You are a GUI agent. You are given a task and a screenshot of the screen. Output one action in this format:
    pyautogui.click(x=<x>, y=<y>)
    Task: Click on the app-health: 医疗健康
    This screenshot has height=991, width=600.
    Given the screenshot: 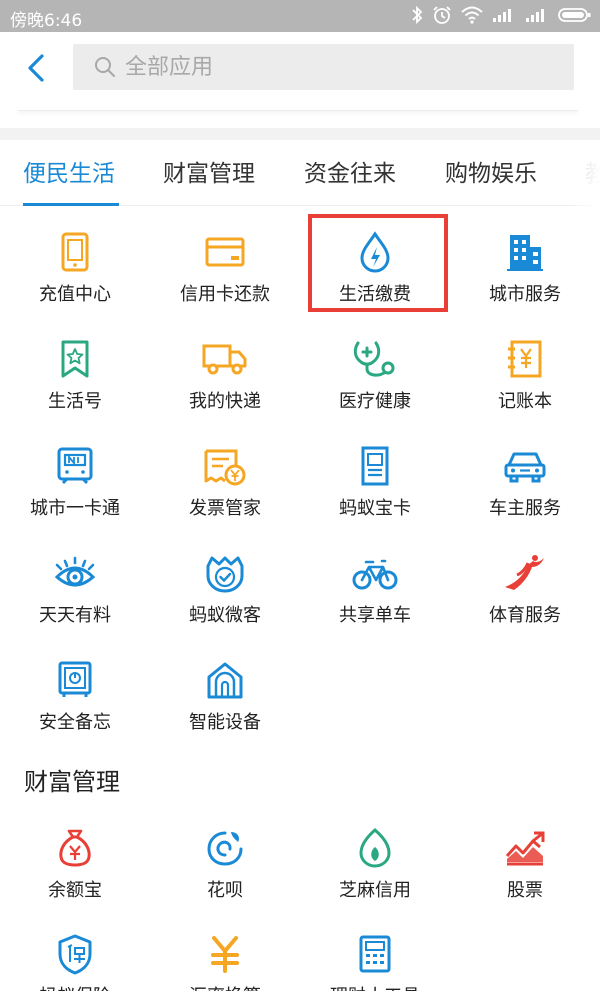 What is the action you would take?
    pyautogui.click(x=375, y=368)
    